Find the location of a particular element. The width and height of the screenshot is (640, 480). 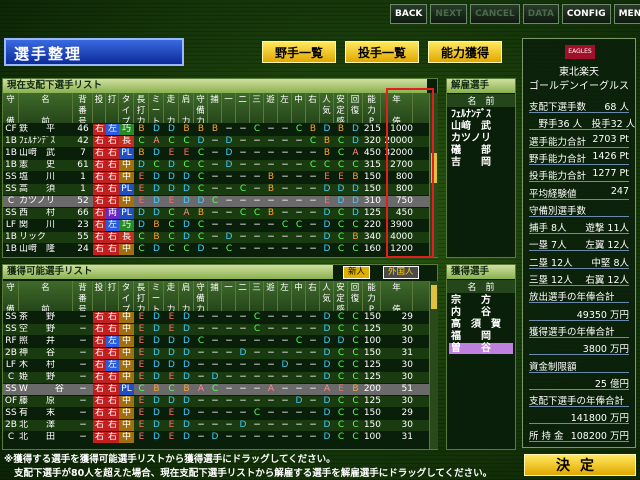

acquirable-scrollbar is located at coordinates (433, 365).